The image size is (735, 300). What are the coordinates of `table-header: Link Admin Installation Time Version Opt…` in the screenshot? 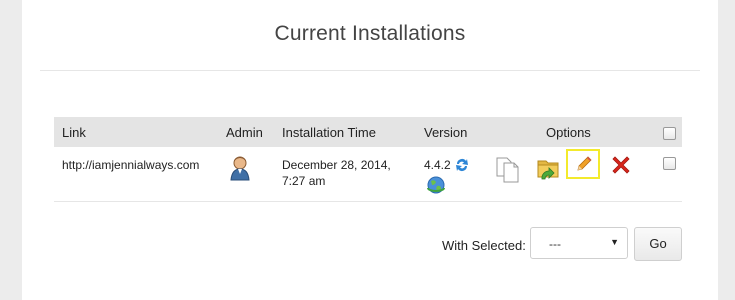 It's located at (368, 132).